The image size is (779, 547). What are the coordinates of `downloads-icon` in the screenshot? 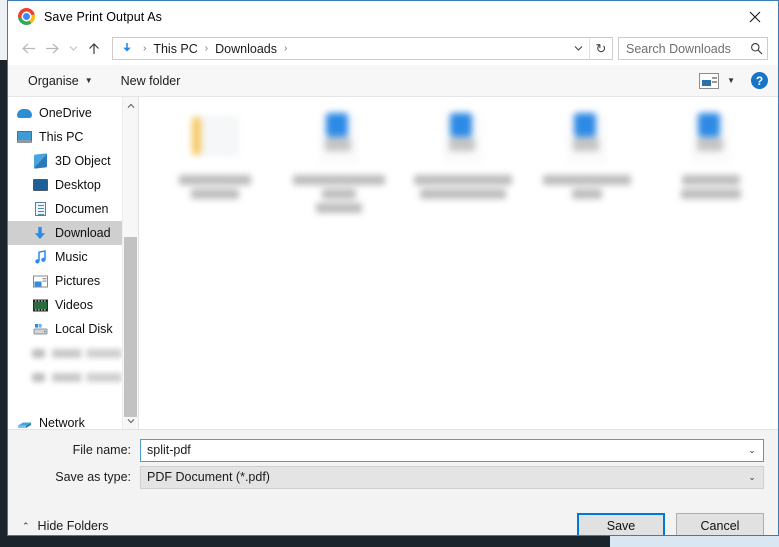 It's located at (40, 233).